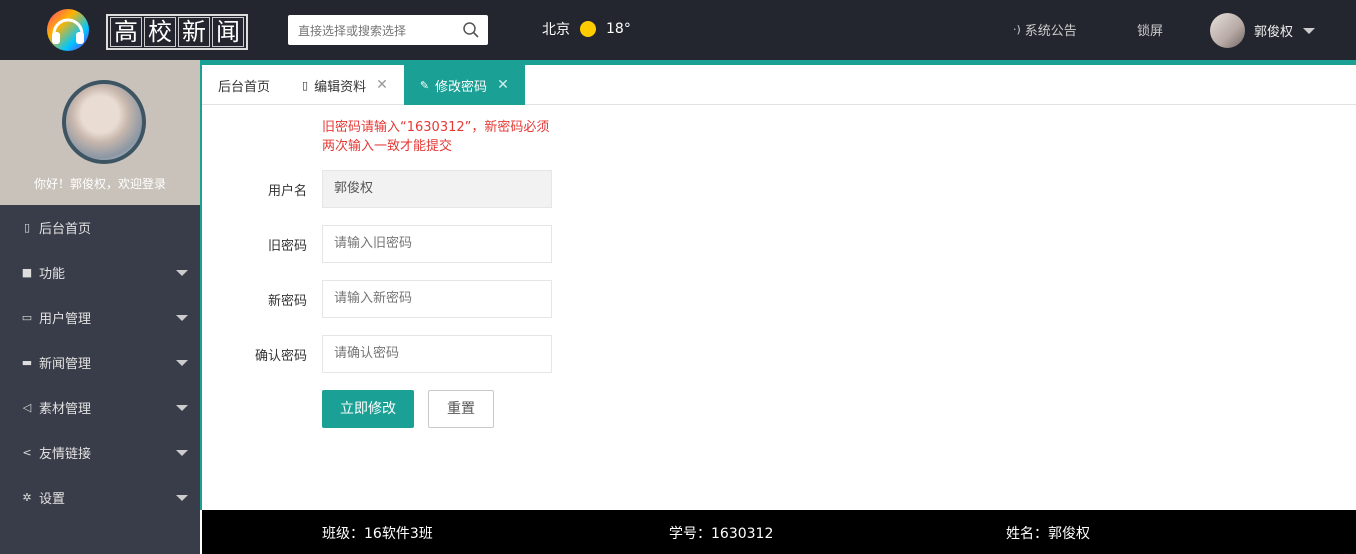 The width and height of the screenshot is (1356, 554). Describe the element at coordinates (27, 497) in the screenshot. I see `gear-icon: ✲` at that location.